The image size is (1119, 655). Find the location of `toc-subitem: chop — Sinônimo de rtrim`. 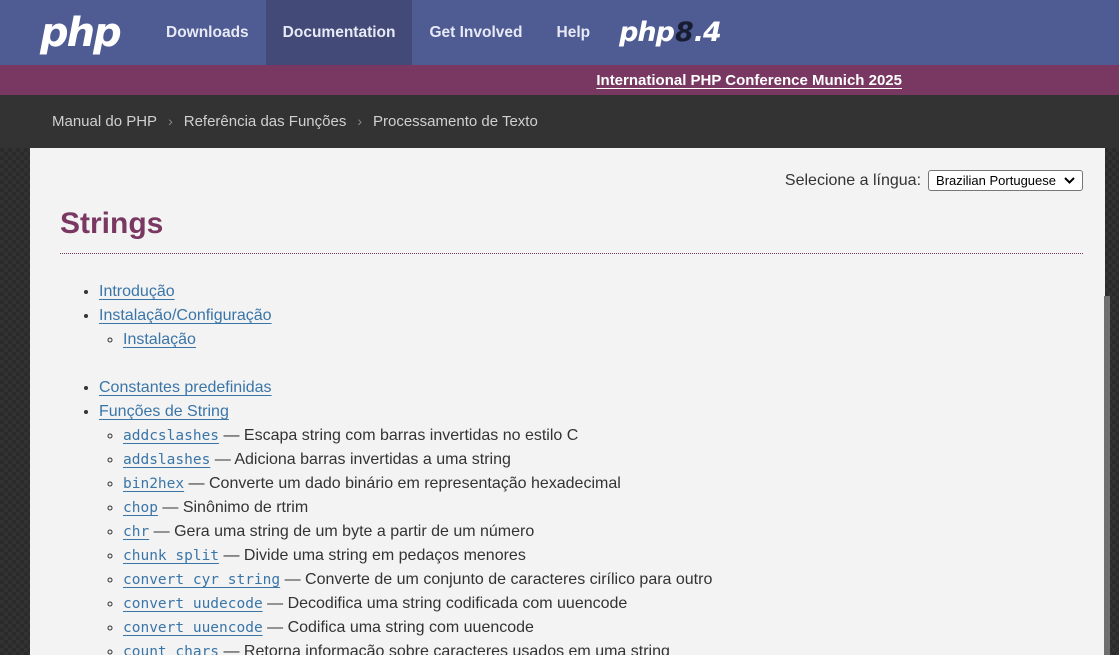

toc-subitem: chop — Sinônimo de rtrim is located at coordinates (603, 508).